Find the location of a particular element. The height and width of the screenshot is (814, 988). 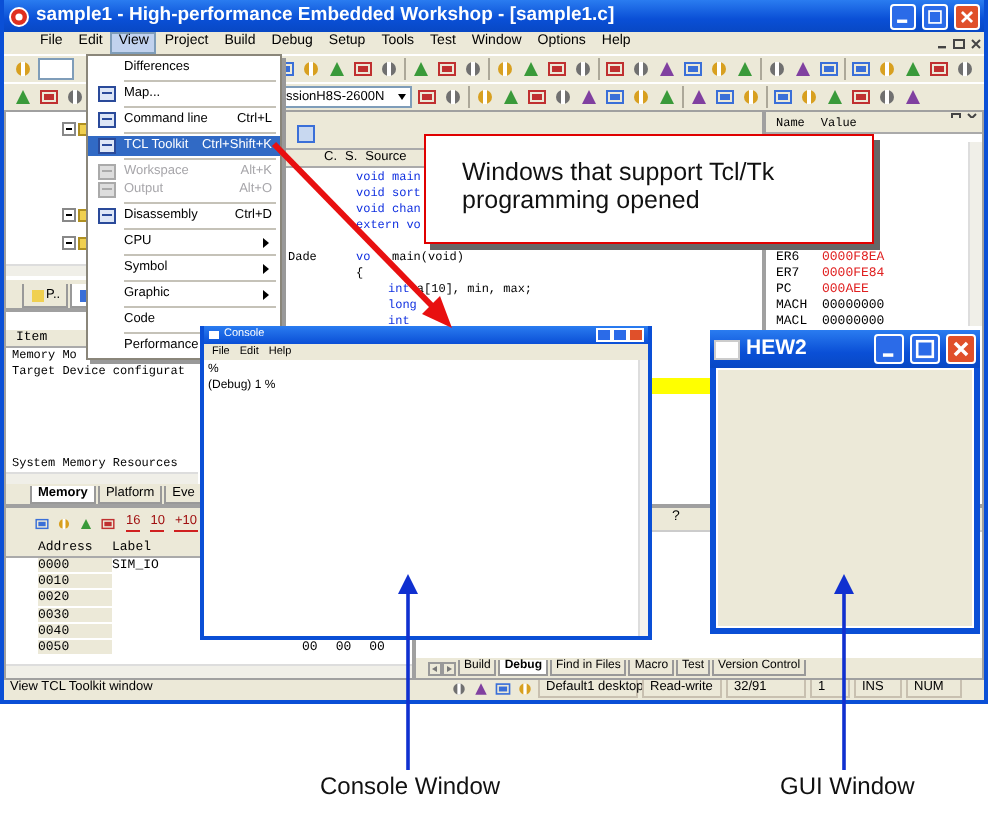

annotation-label: Console Window is located at coordinates (410, 786).